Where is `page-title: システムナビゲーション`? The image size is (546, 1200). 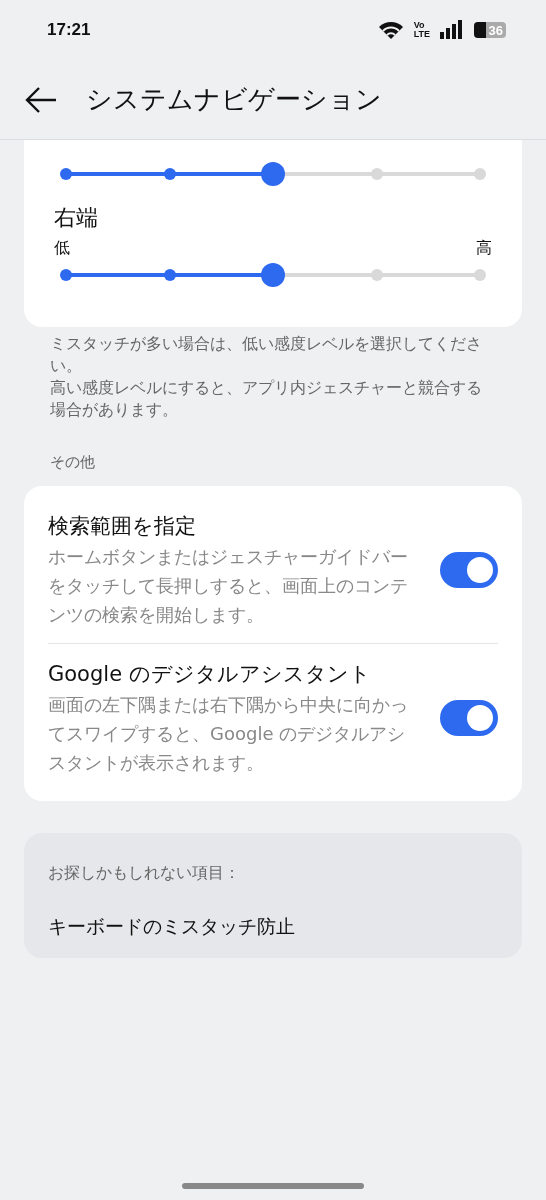
page-title: システムナビゲーション is located at coordinates (234, 99).